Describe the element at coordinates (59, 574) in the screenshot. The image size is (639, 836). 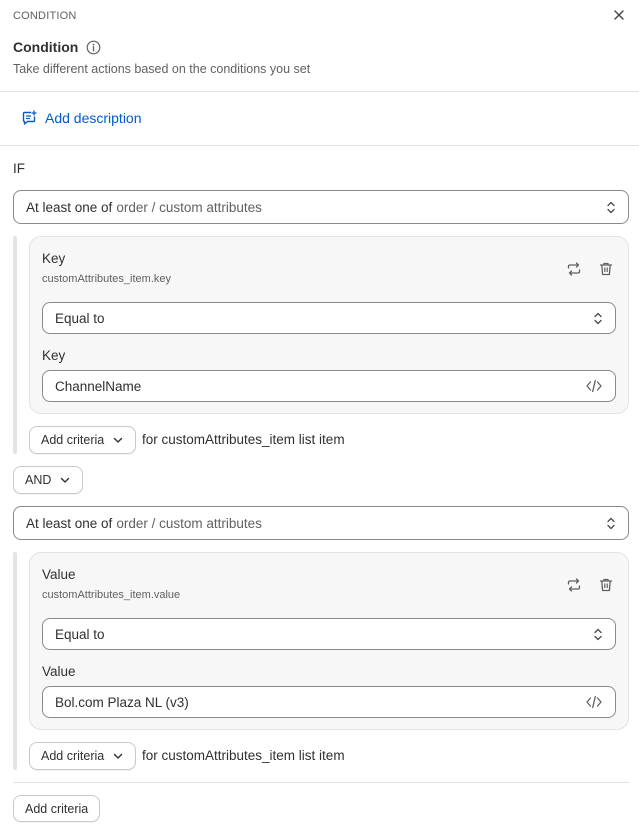
I see `criteria-title: Value` at that location.